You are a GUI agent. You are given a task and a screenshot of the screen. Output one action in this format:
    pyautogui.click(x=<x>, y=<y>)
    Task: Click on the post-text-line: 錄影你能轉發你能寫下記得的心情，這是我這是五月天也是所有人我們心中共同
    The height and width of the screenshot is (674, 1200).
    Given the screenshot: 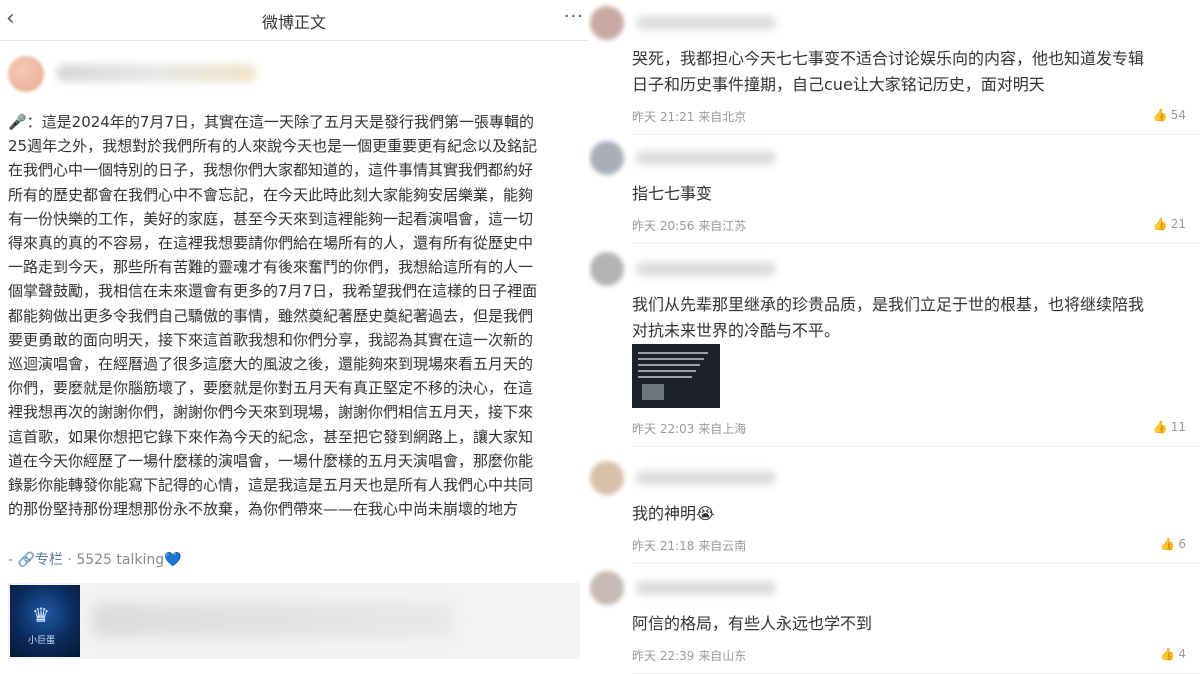 What is the action you would take?
    pyautogui.click(x=271, y=485)
    